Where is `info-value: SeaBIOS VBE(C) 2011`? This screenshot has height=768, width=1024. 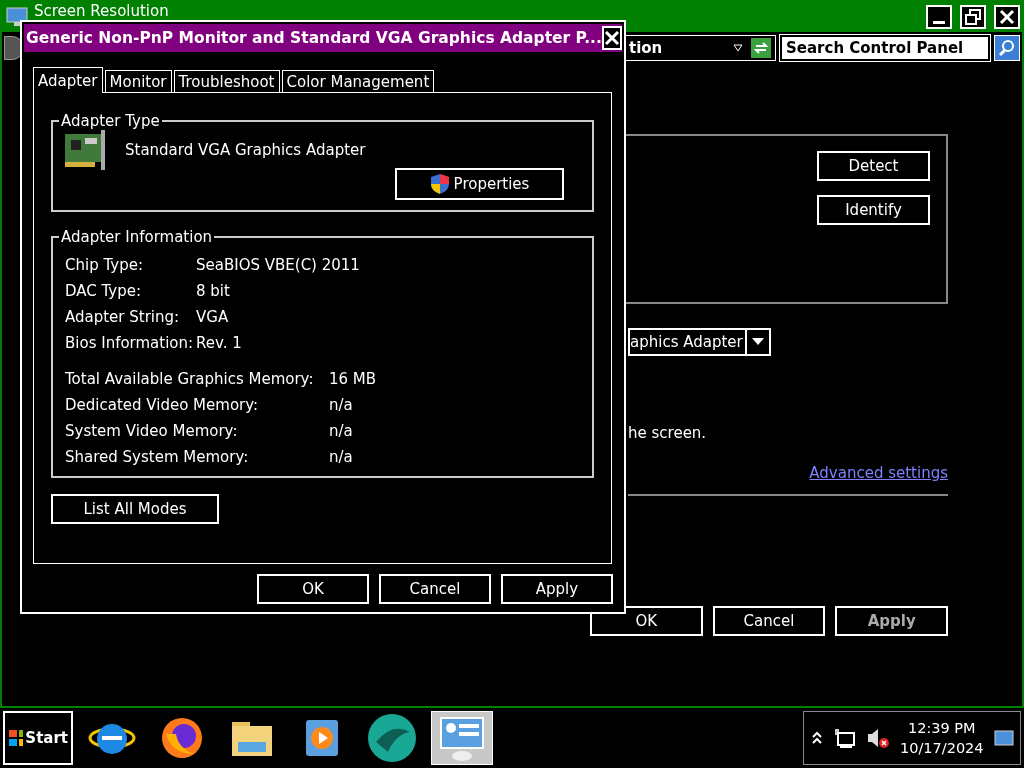
info-value: SeaBIOS VBE(C) 2011 is located at coordinates (278, 265).